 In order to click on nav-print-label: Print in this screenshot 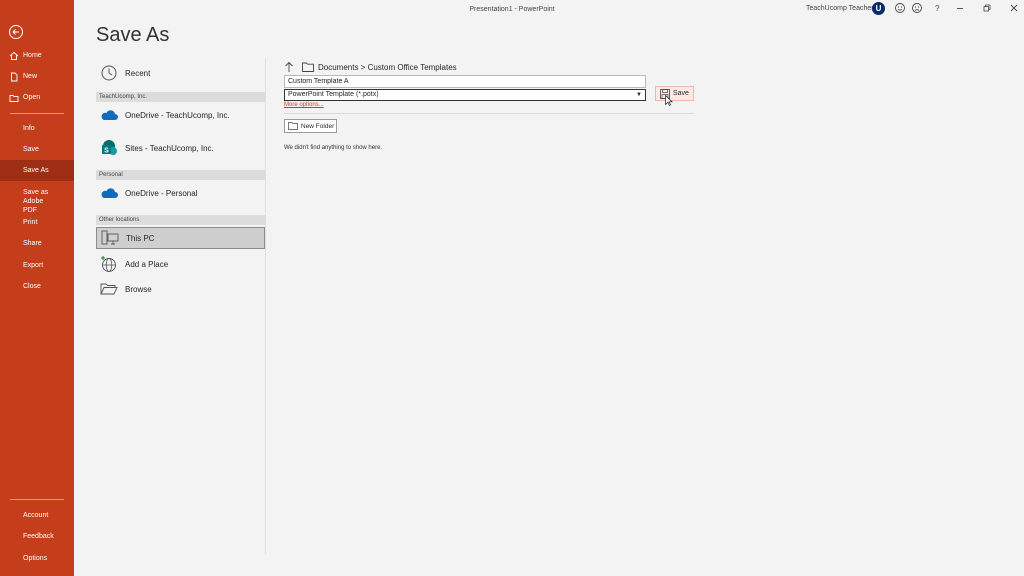, I will do `click(30, 222)`.